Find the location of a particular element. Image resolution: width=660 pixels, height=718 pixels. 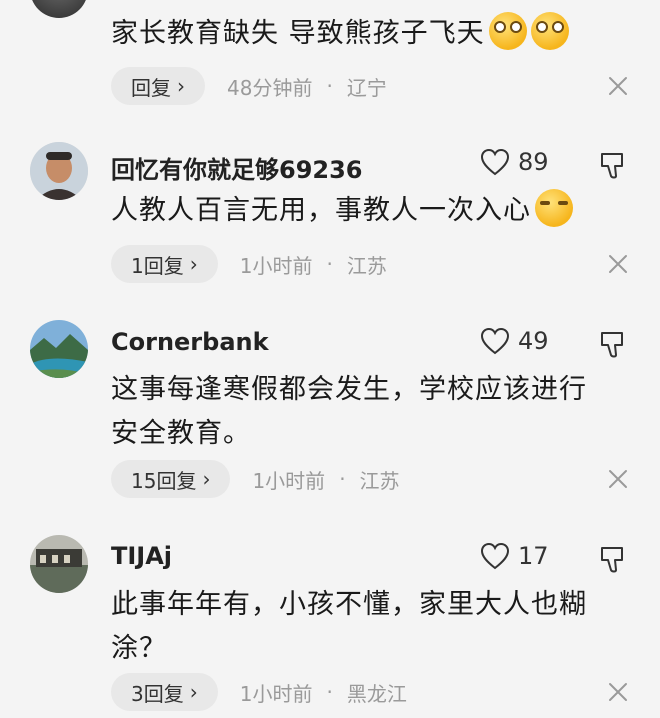

thinking-emoji-icon is located at coordinates (554, 208).